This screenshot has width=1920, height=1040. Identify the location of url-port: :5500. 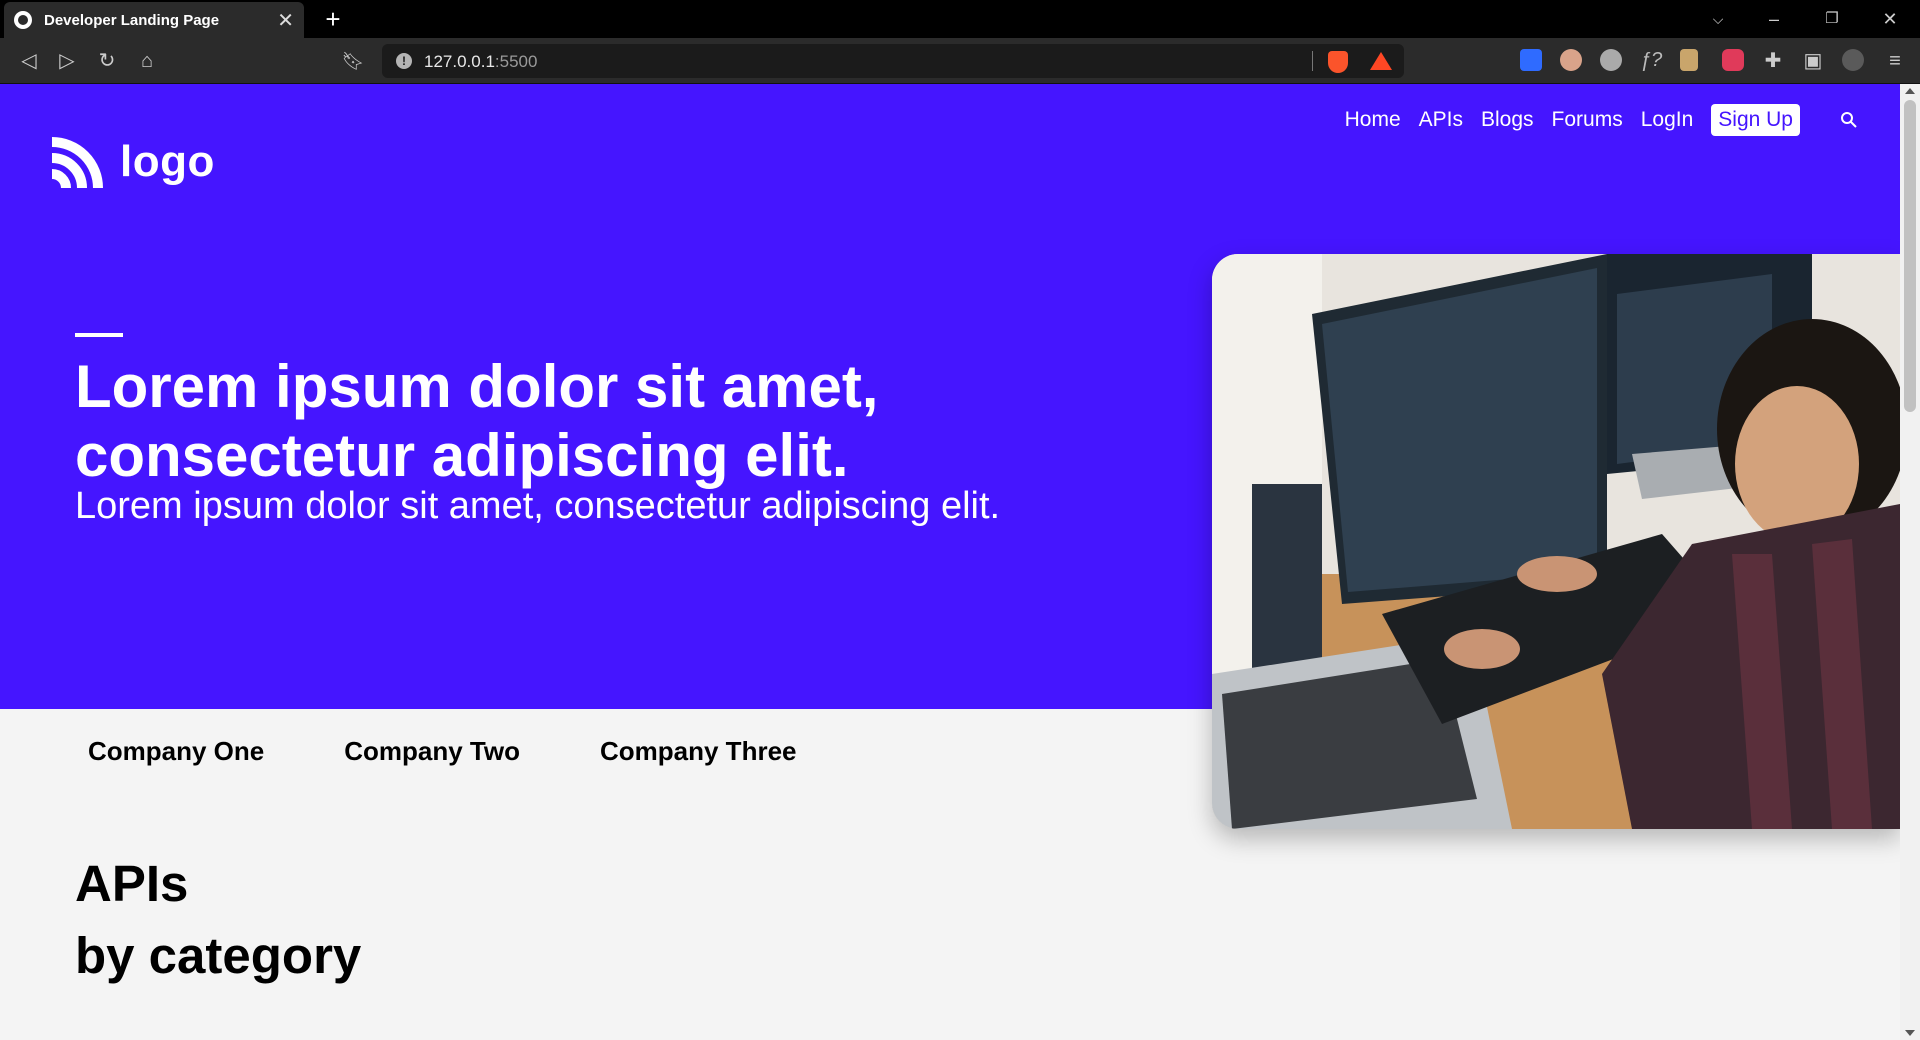
(516, 61).